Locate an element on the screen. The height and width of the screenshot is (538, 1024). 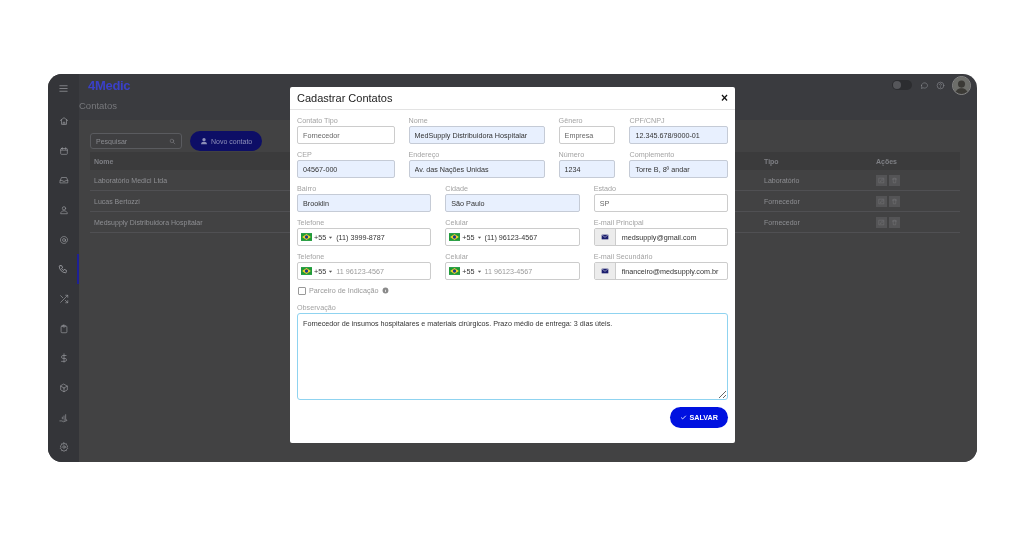
home-icon is located at coordinates (63, 120).